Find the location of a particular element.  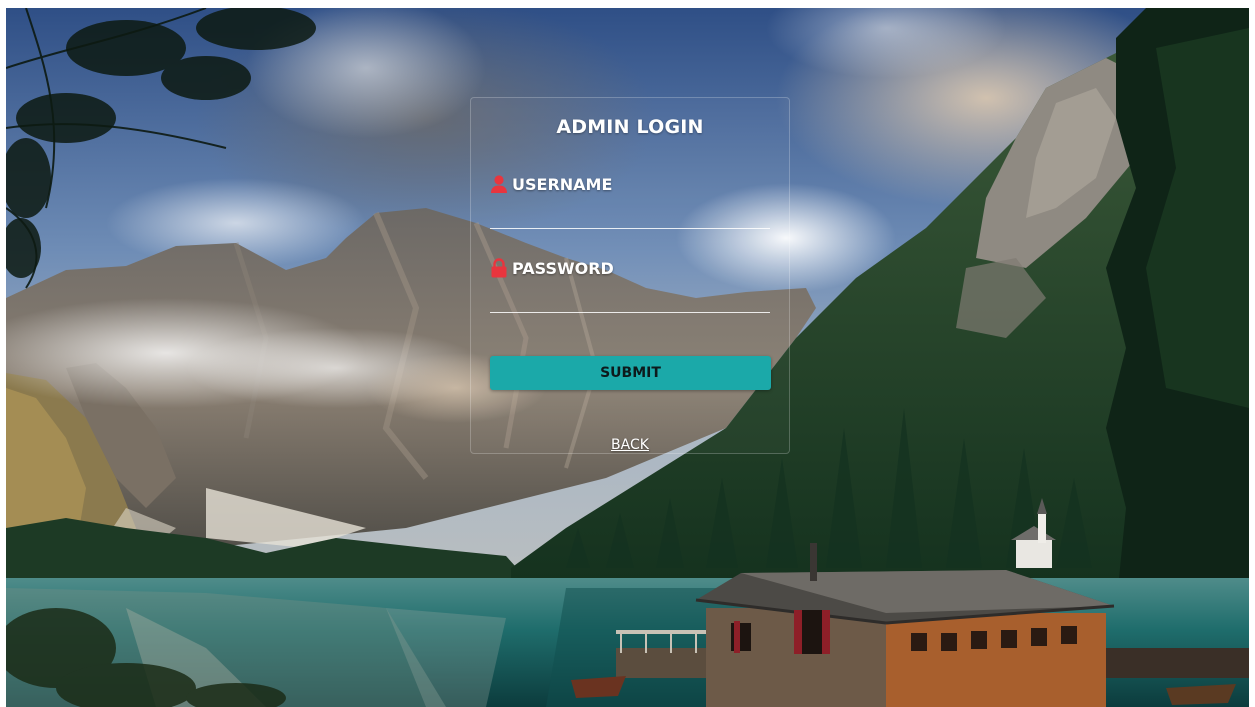

username-label: USERNAME is located at coordinates (562, 184).